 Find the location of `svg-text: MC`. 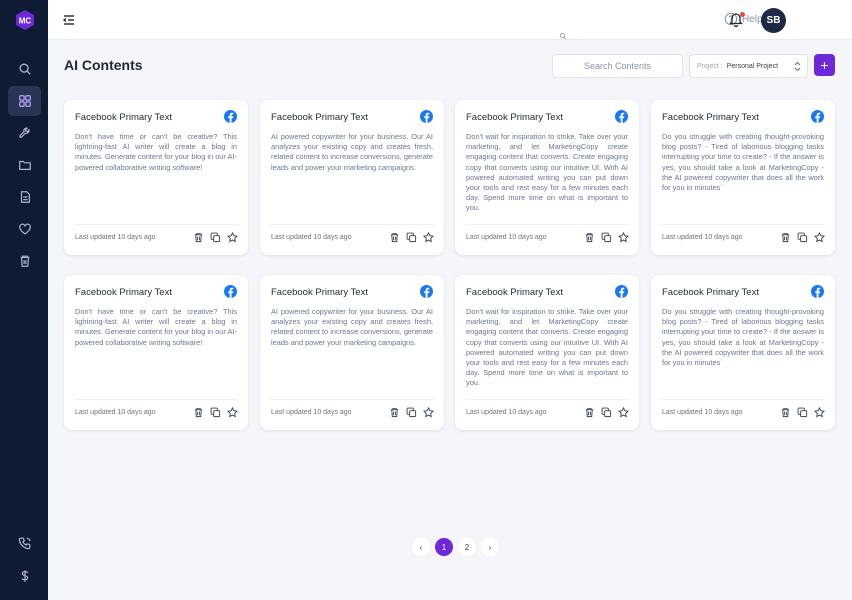

svg-text: MC is located at coordinates (25, 21).